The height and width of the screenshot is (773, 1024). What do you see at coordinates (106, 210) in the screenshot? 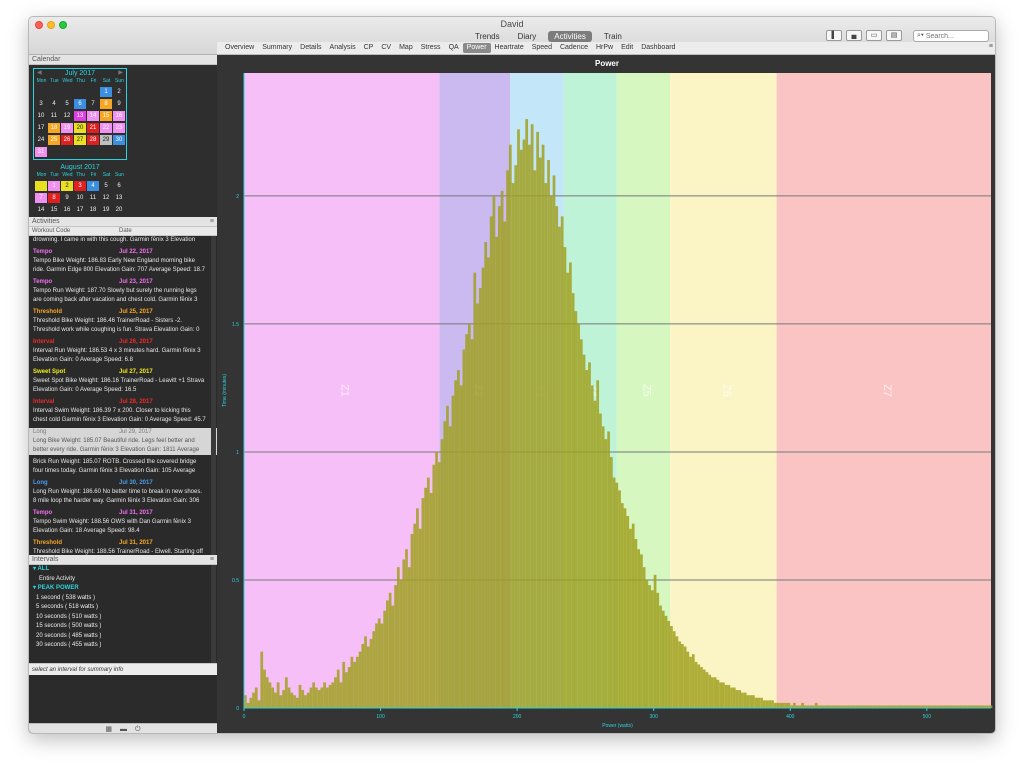
I see `calendar-day: 19` at bounding box center [106, 210].